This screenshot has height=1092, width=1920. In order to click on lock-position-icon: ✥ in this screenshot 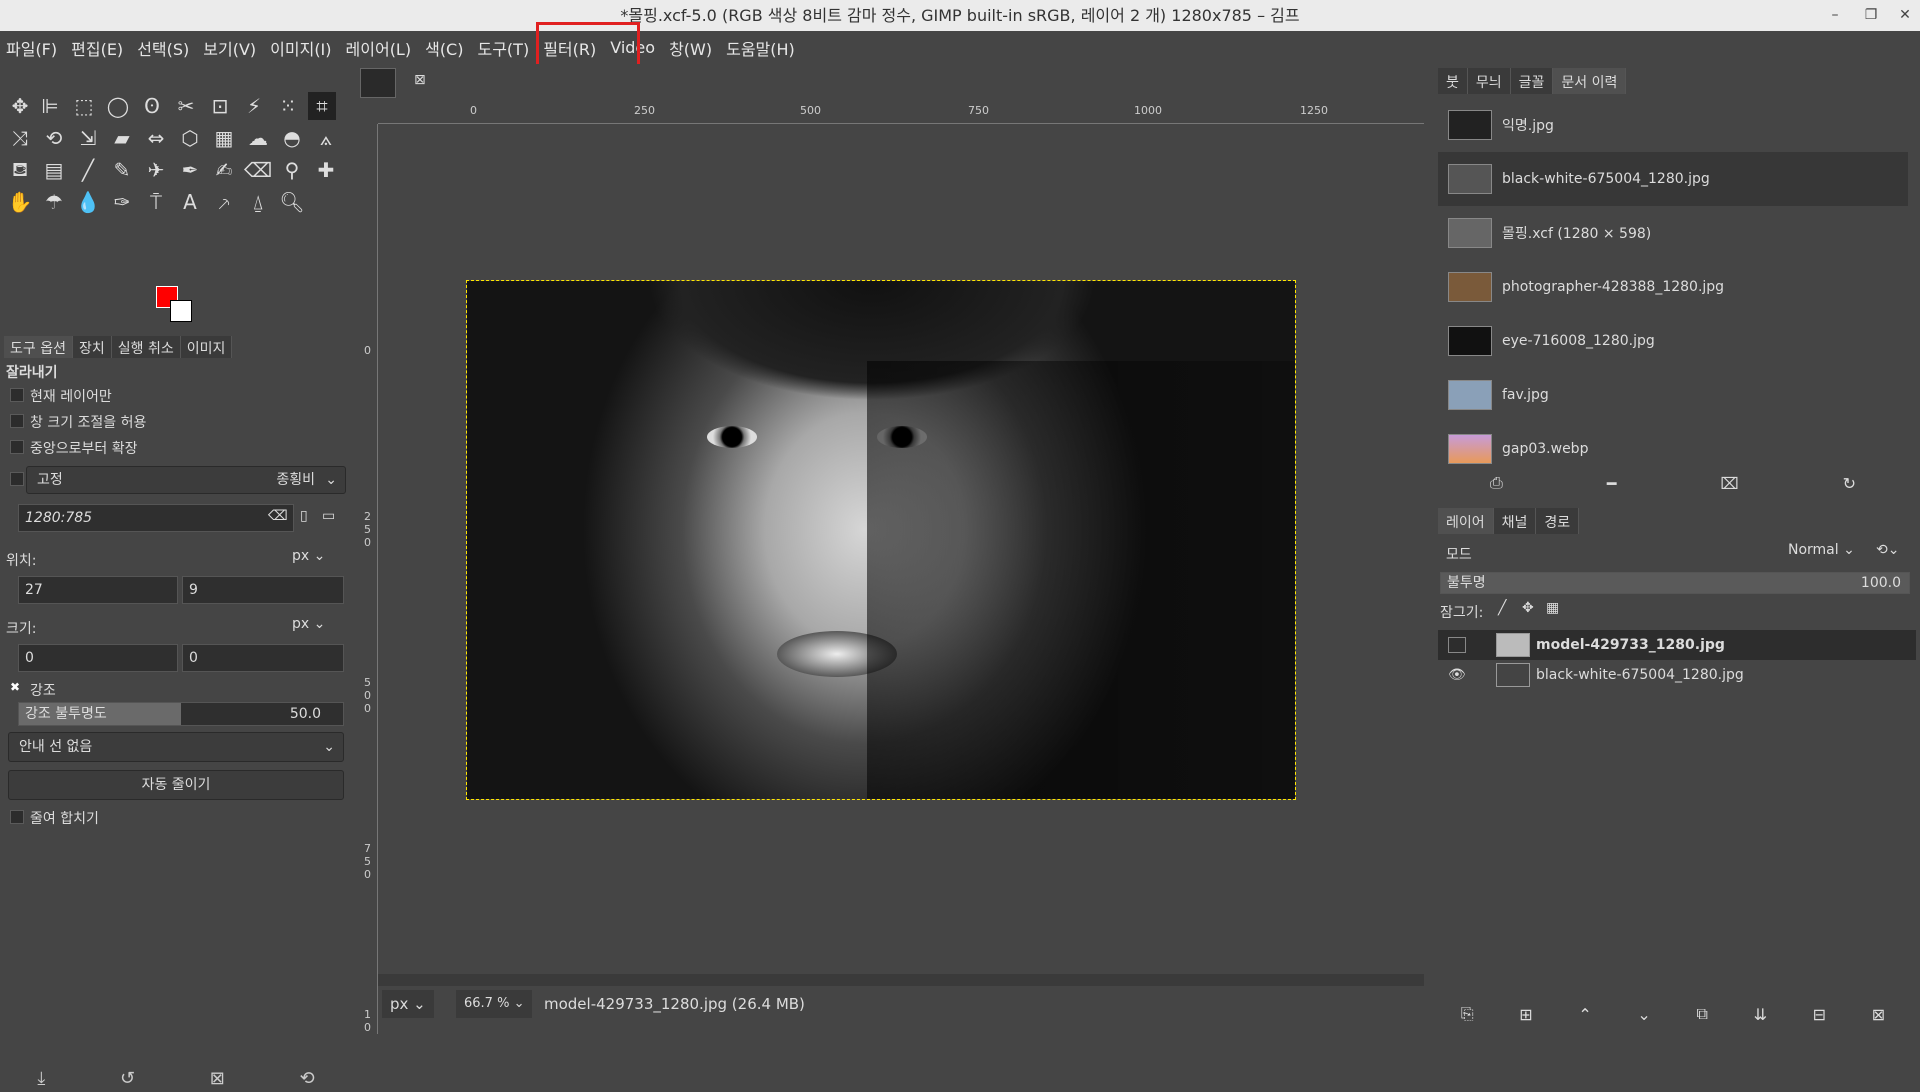, I will do `click(1528, 608)`.